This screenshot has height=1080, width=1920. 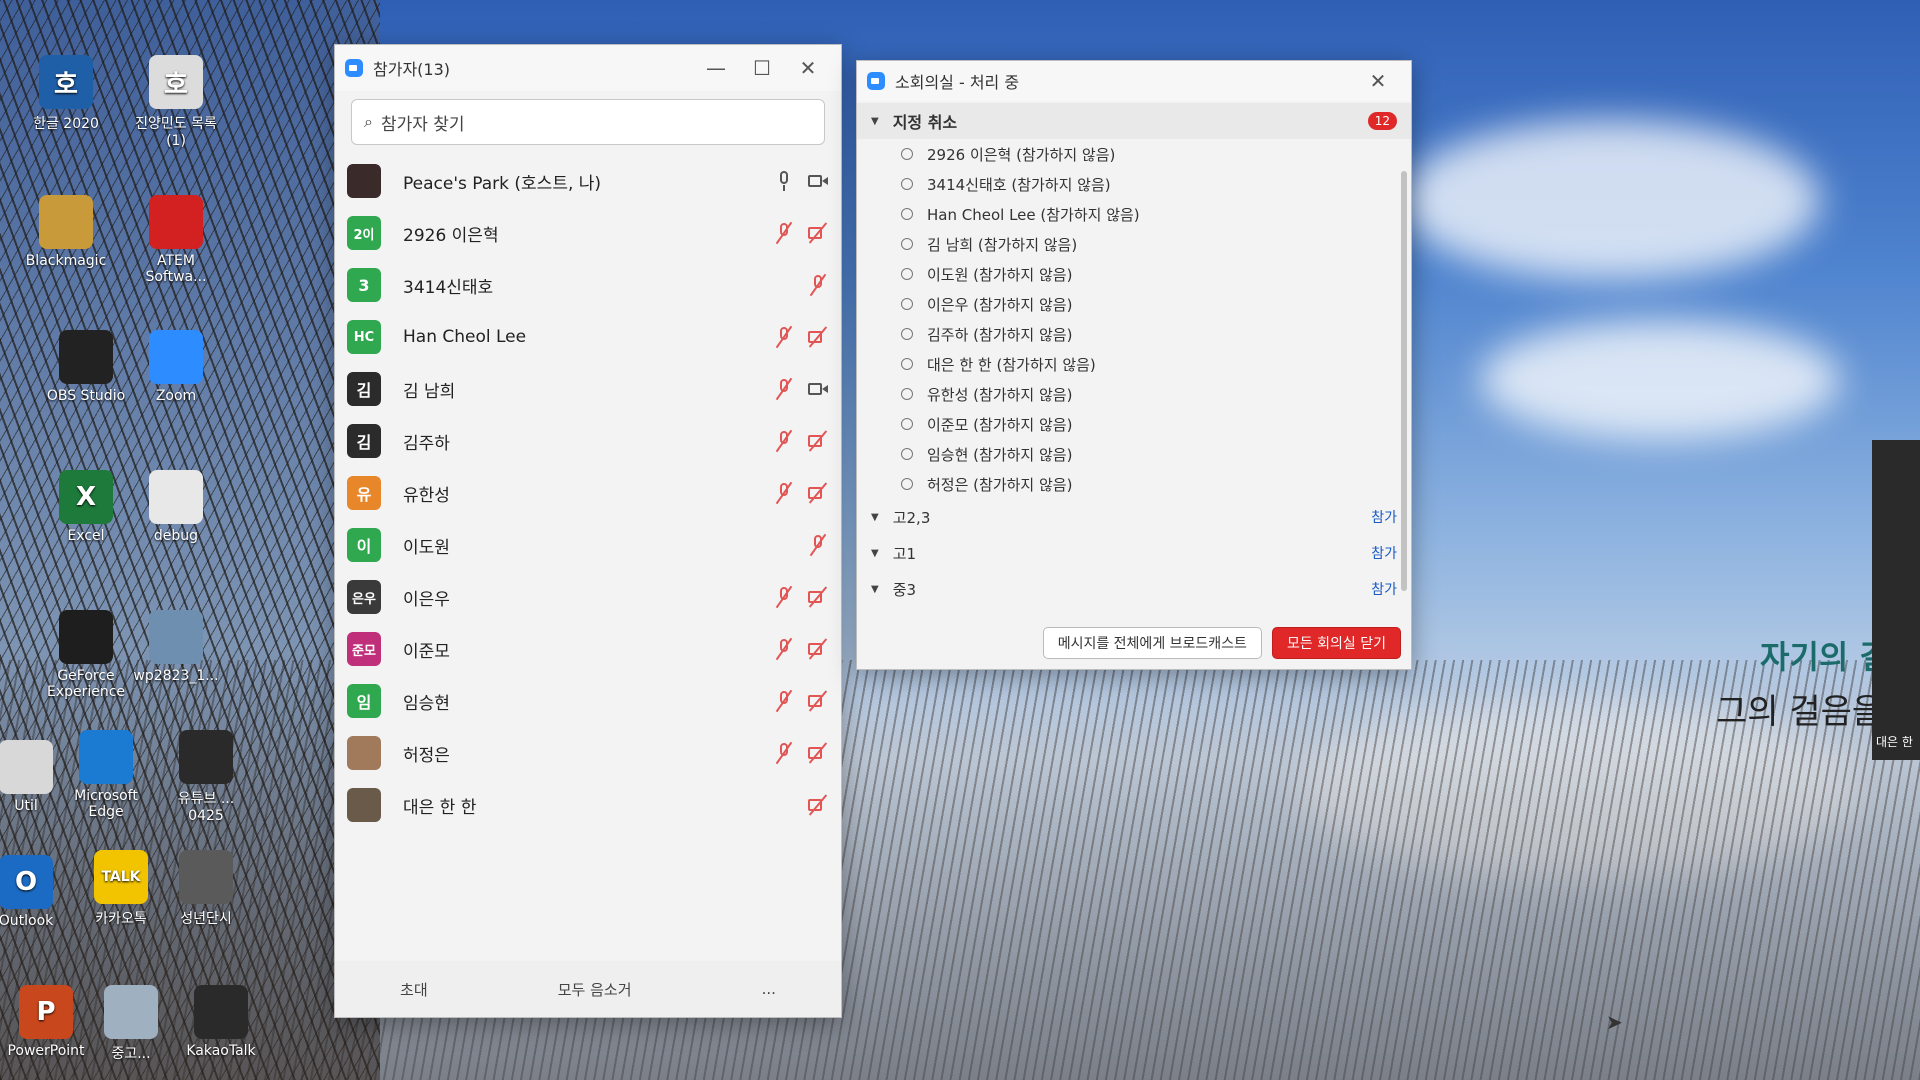 What do you see at coordinates (1134, 214) in the screenshot?
I see `unassigned-member: Han Cheol Lee (참가하지 않음)` at bounding box center [1134, 214].